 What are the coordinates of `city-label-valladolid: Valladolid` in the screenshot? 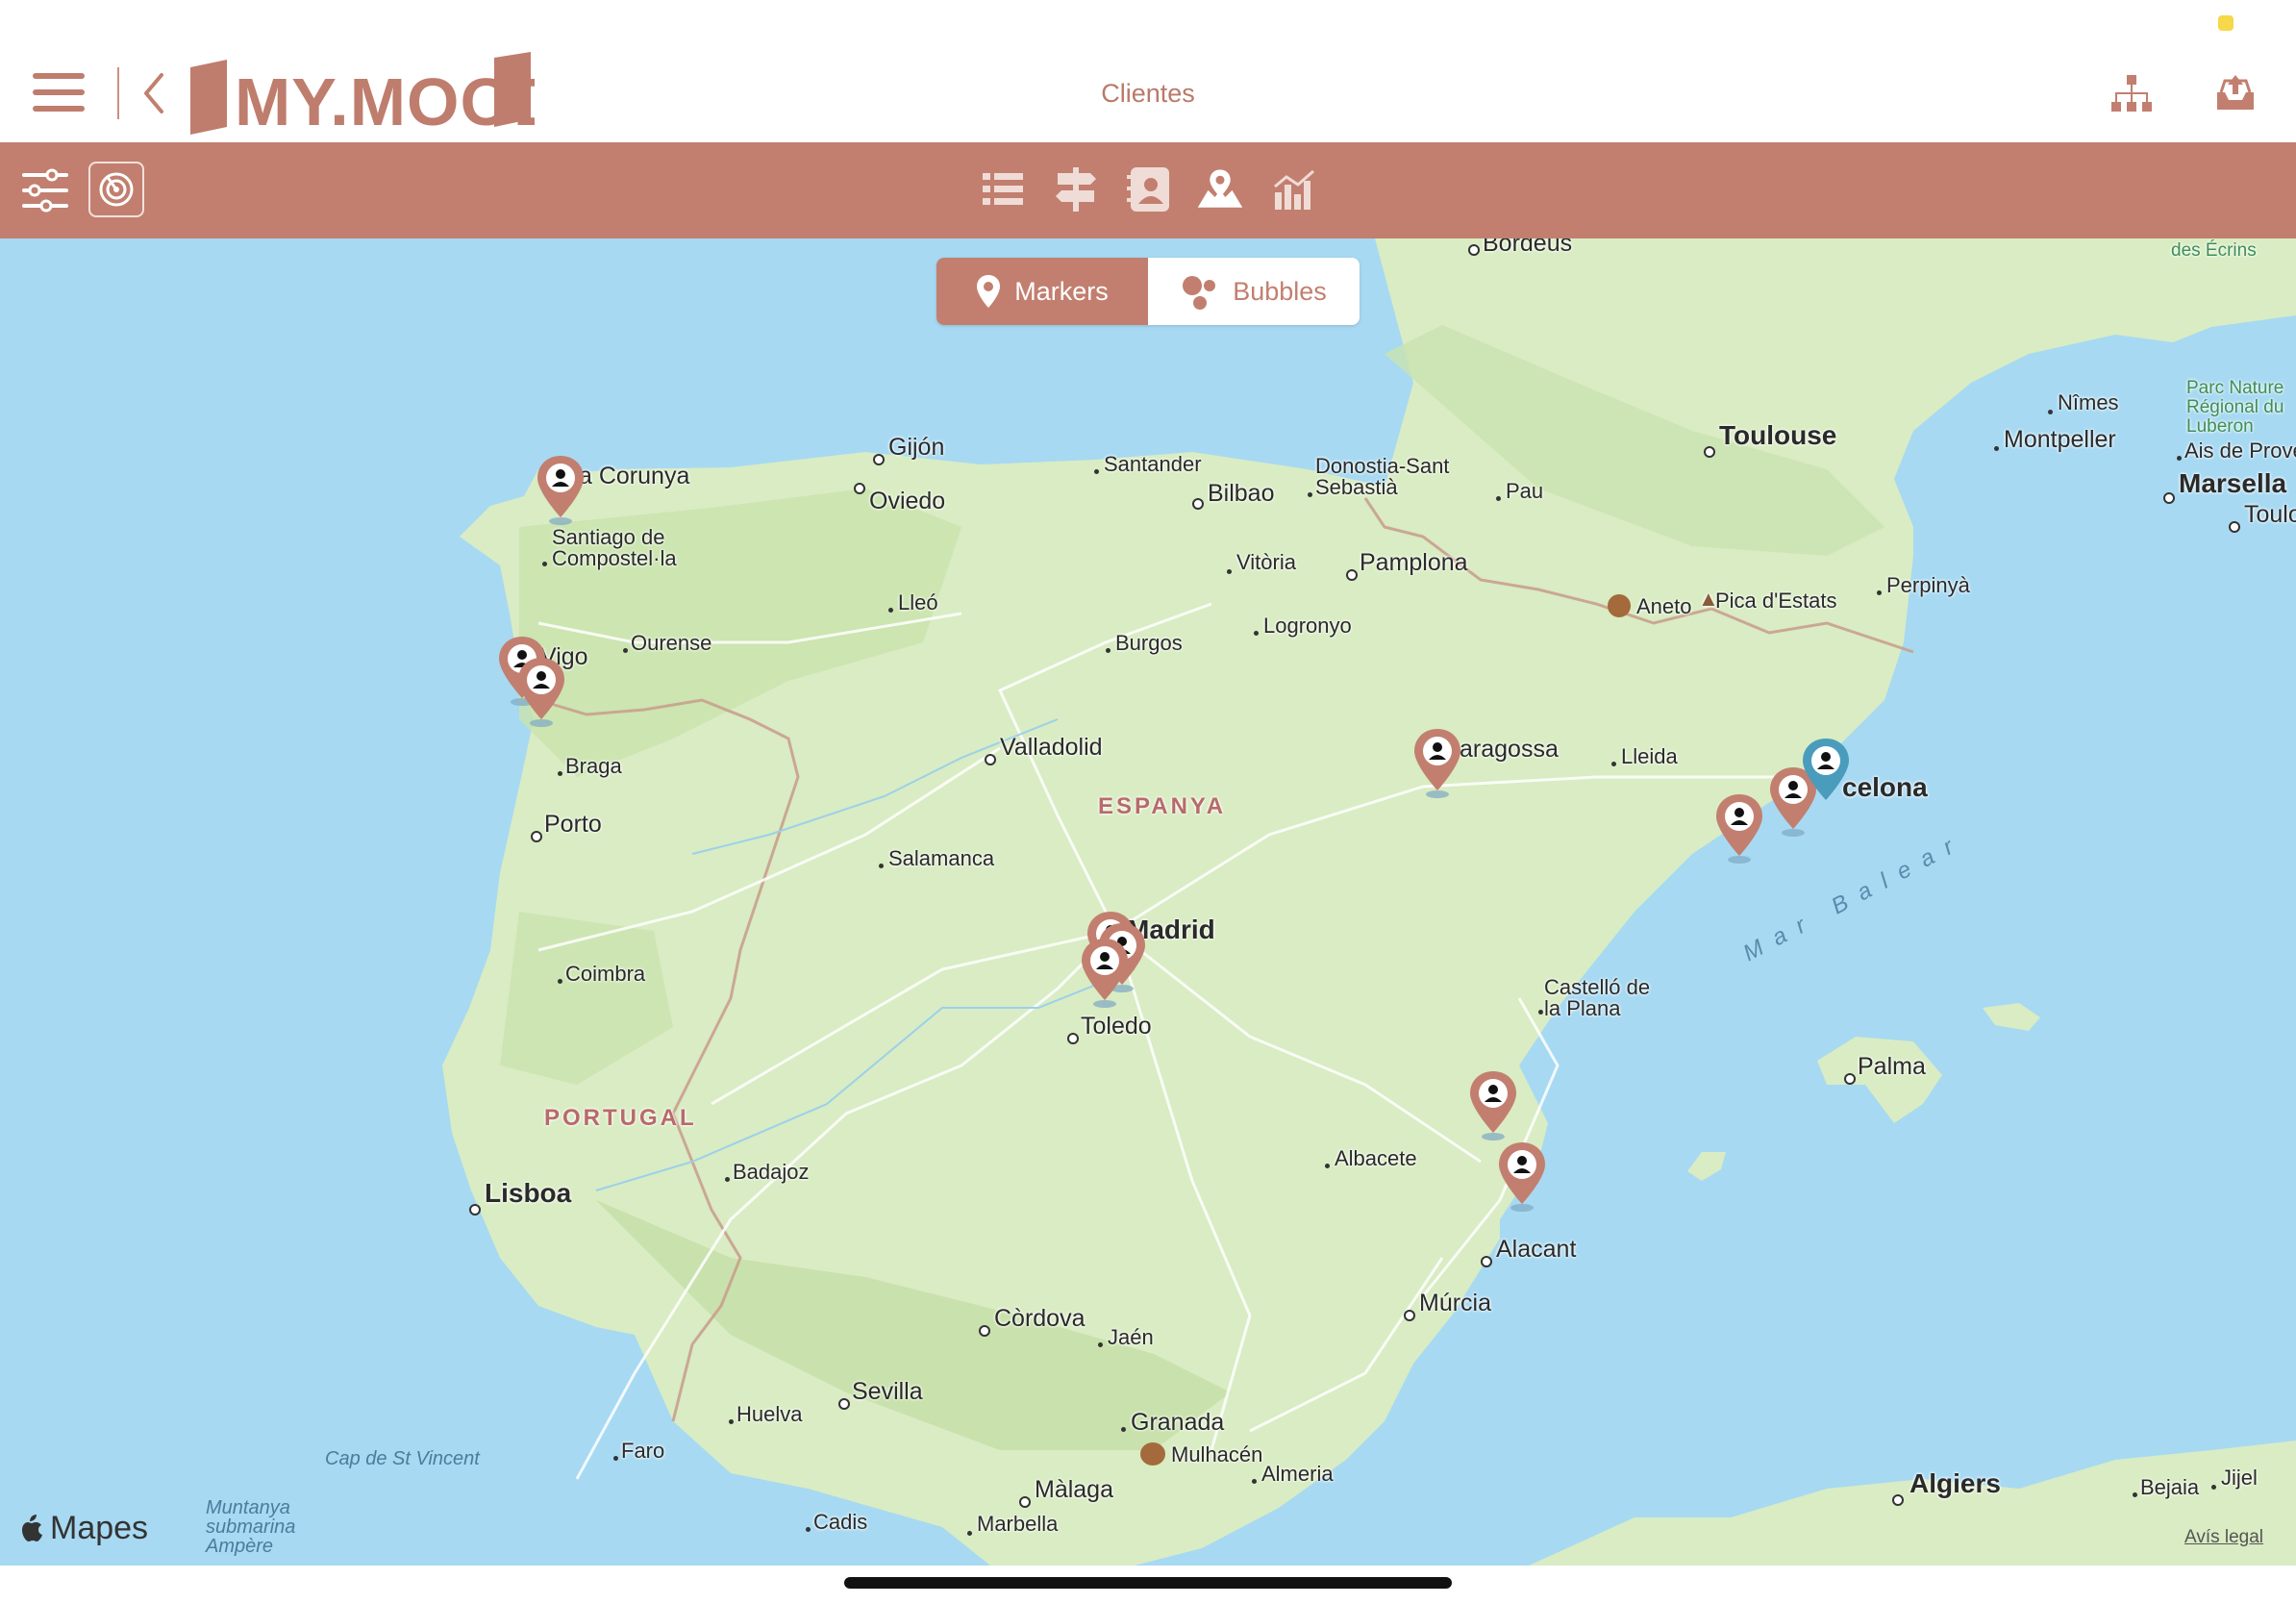 It's located at (1051, 747).